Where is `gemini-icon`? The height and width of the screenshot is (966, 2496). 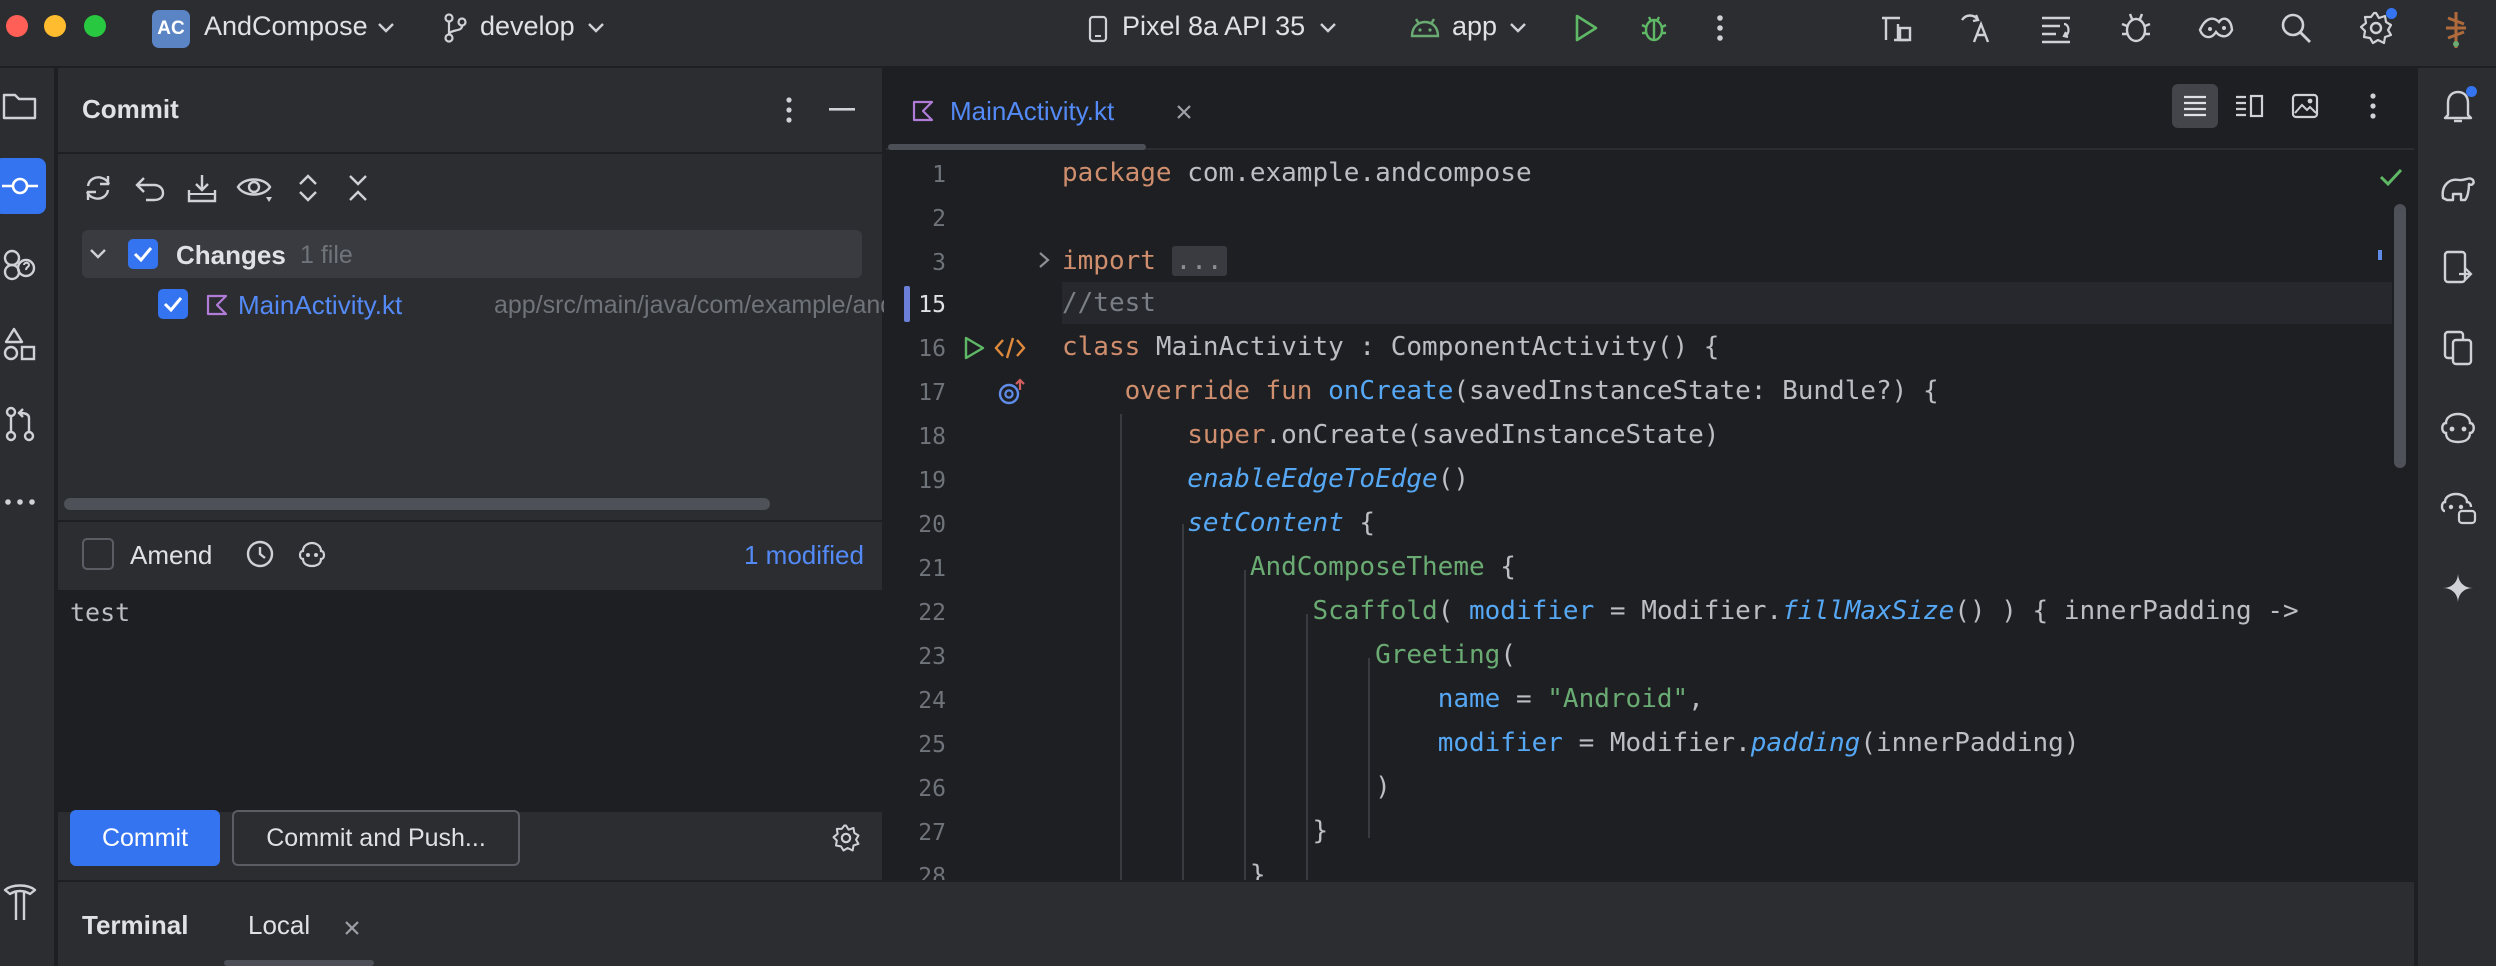 gemini-icon is located at coordinates (2458, 588).